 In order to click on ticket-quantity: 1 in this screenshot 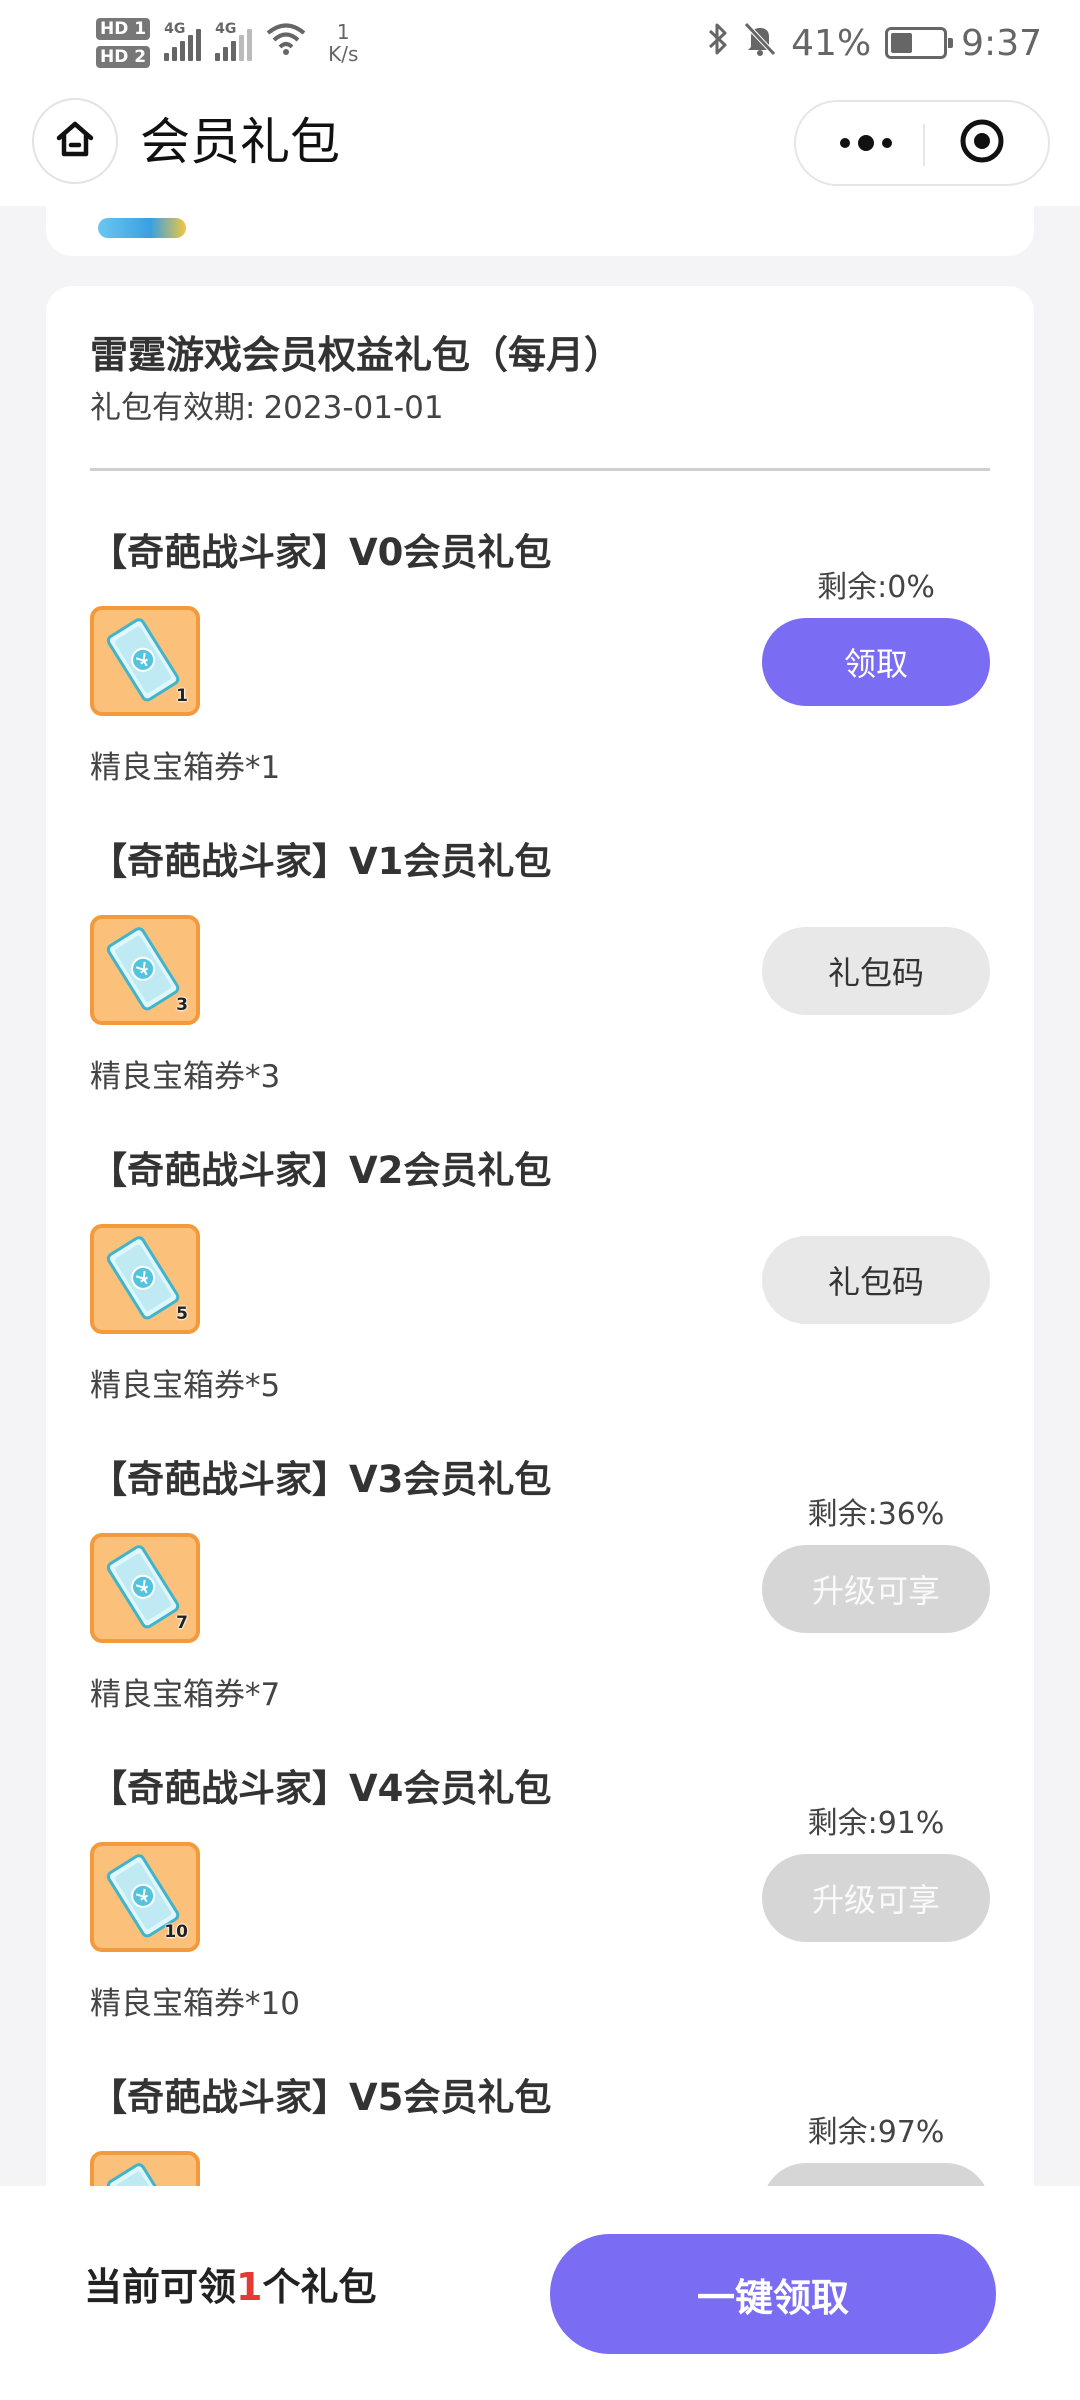, I will do `click(182, 696)`.